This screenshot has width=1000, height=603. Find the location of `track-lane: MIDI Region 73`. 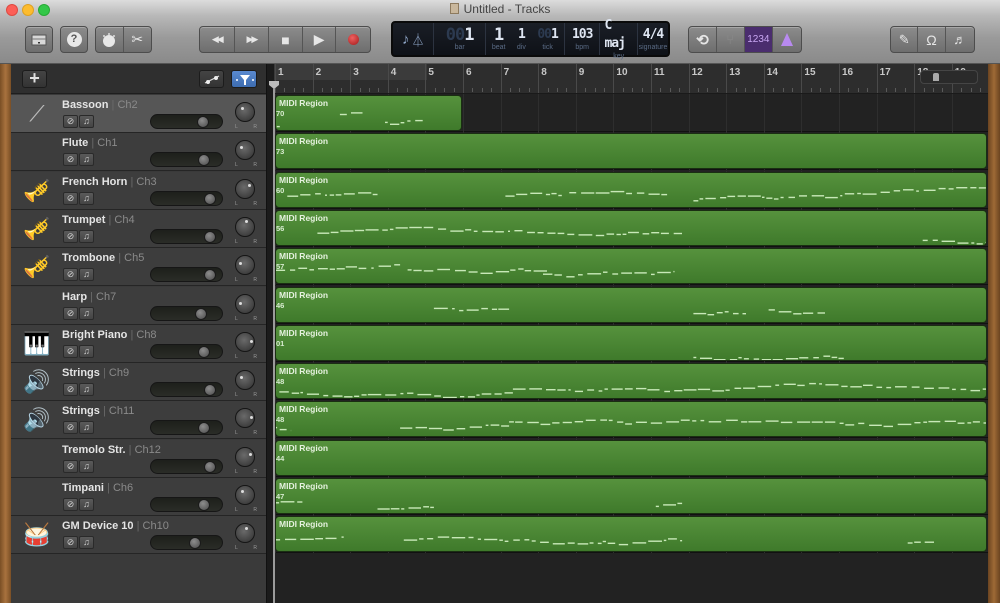

track-lane: MIDI Region 73 is located at coordinates (631, 151).